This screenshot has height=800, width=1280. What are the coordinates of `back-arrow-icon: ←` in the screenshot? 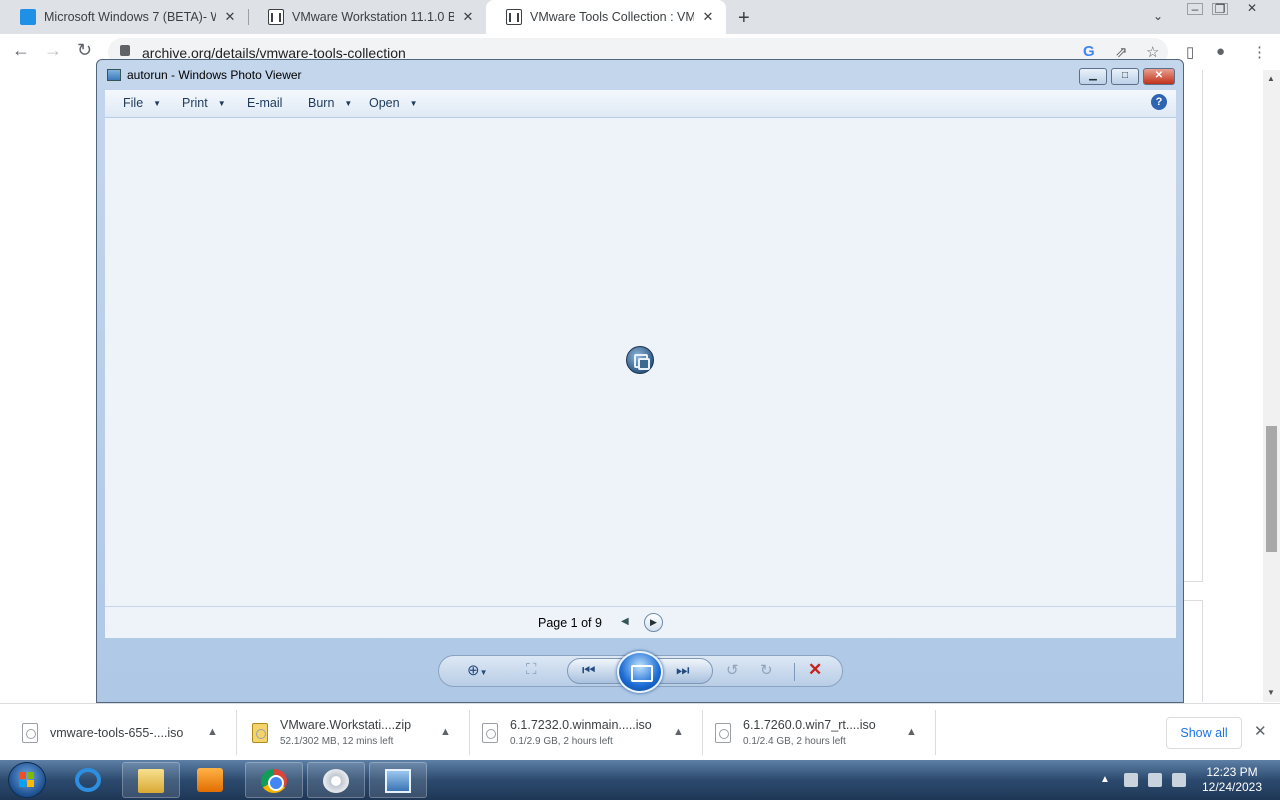 It's located at (21, 50).